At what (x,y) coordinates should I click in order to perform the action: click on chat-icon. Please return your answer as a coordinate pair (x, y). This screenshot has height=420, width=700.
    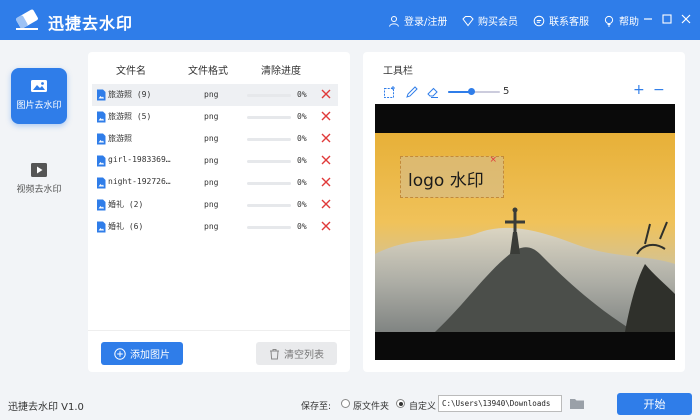
    Looking at the image, I should click on (539, 20).